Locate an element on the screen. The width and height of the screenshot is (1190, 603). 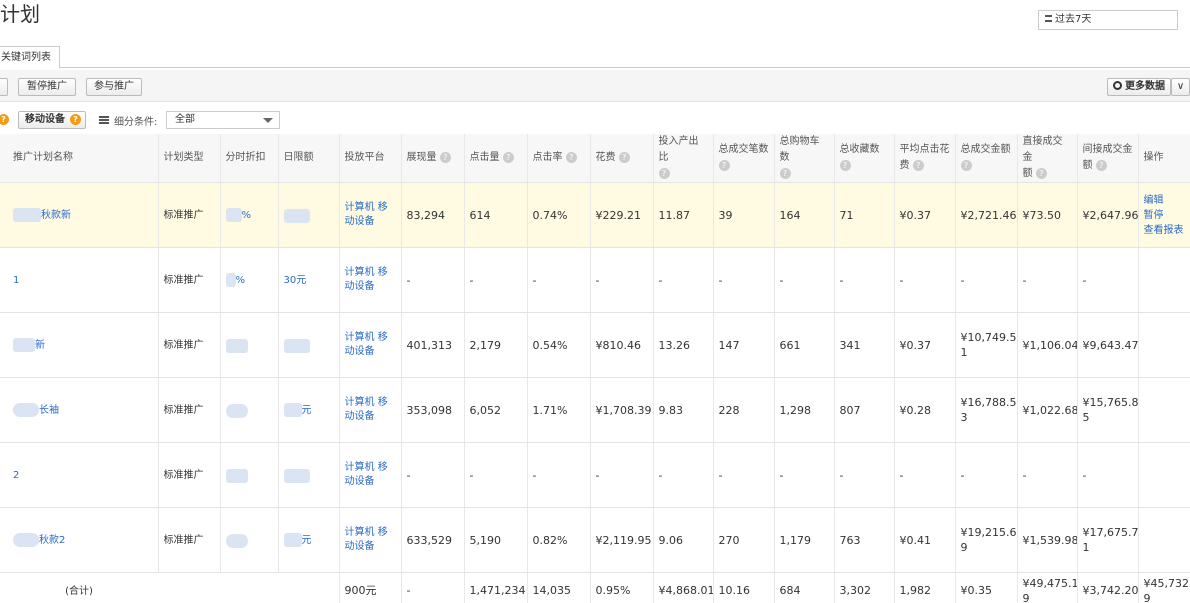
calendar-icon is located at coordinates (1048, 18).